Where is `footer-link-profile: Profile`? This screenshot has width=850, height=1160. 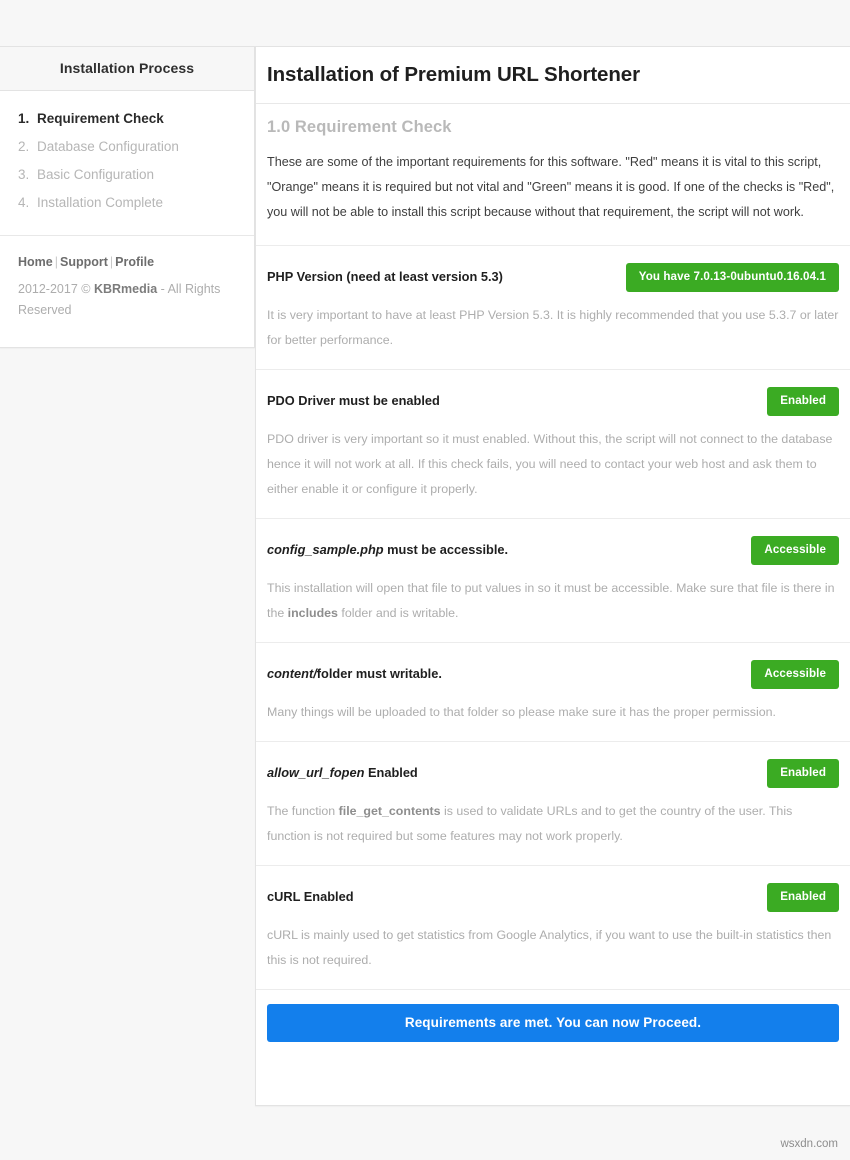
footer-link-profile: Profile is located at coordinates (134, 262).